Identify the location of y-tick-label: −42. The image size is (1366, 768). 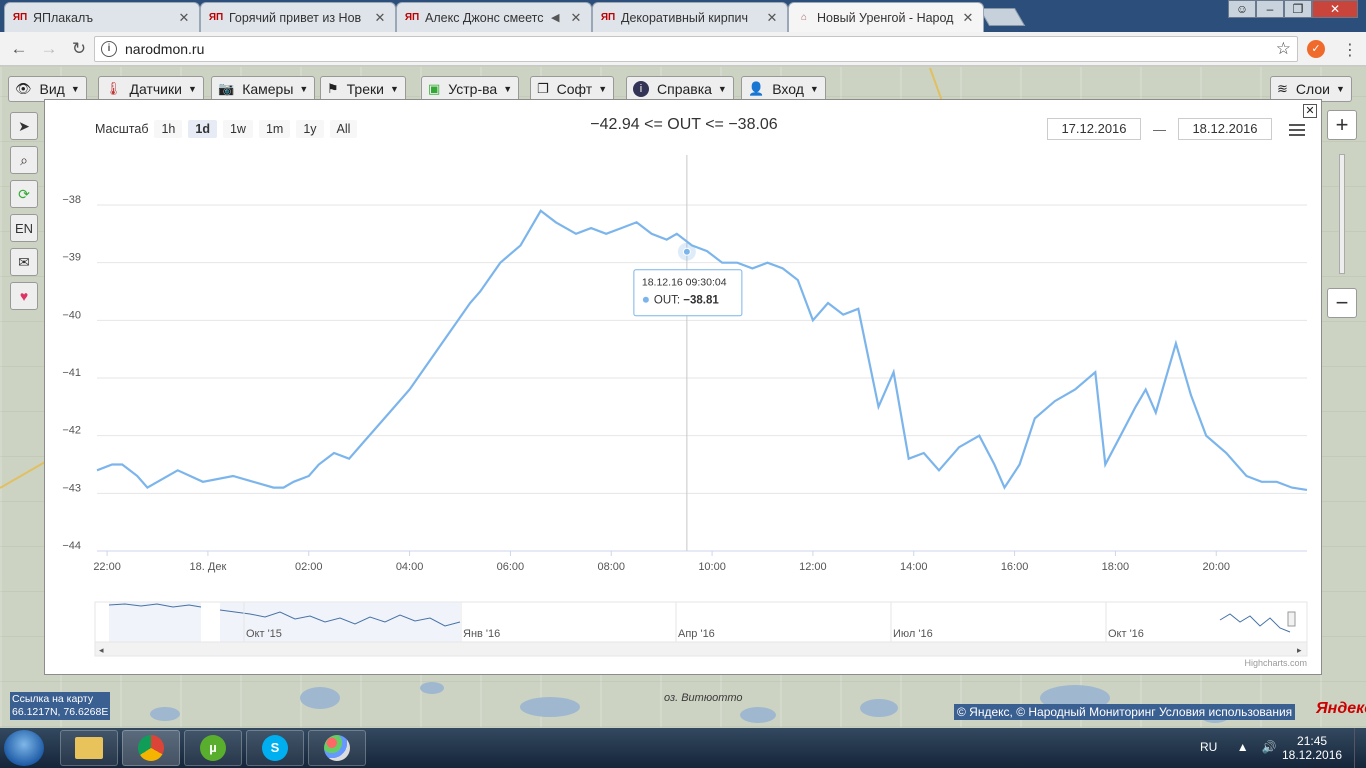
(71, 431).